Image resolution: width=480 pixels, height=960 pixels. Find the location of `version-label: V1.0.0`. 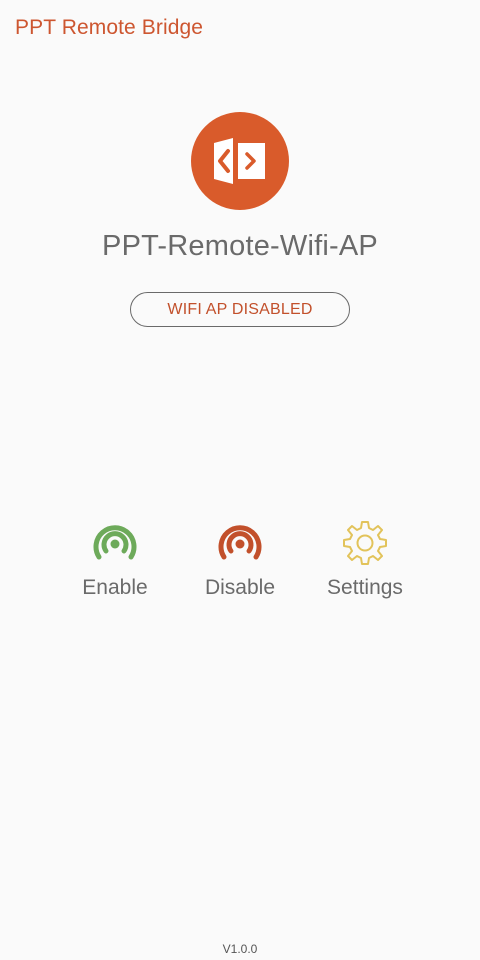

version-label: V1.0.0 is located at coordinates (240, 949).